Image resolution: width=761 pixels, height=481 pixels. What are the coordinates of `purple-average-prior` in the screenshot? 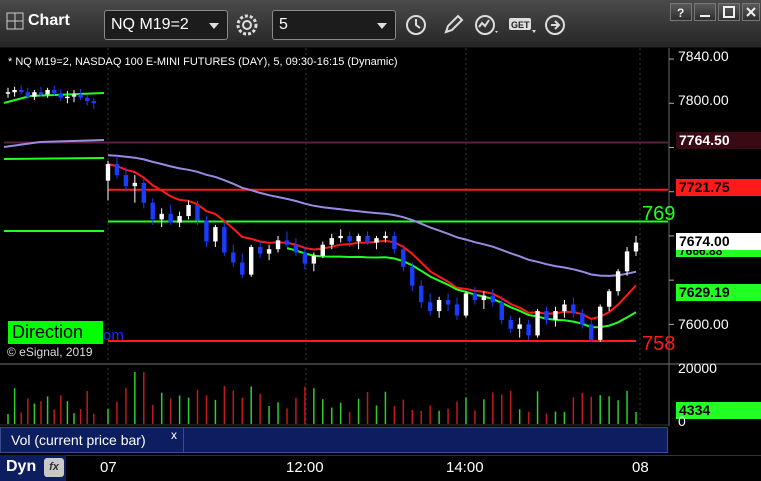 It's located at (54, 143).